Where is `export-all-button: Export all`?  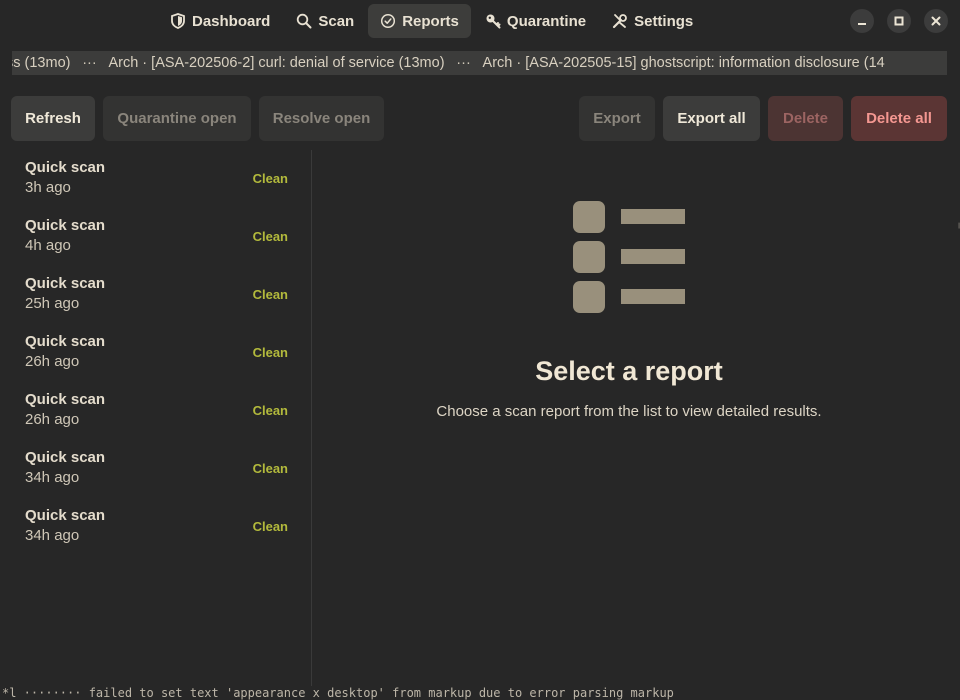
export-all-button: Export all is located at coordinates (711, 118).